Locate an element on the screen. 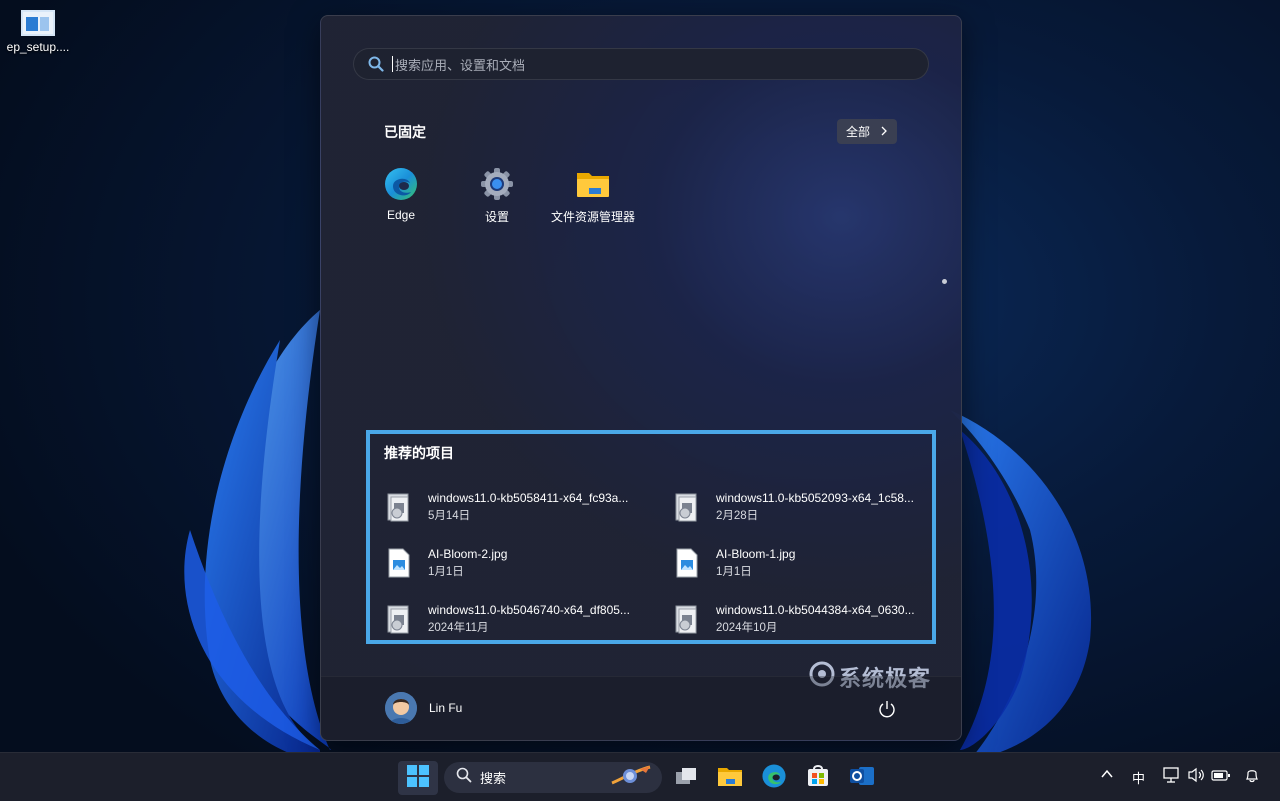  item-name: AI-Bloom-2.jpg is located at coordinates (468, 554).